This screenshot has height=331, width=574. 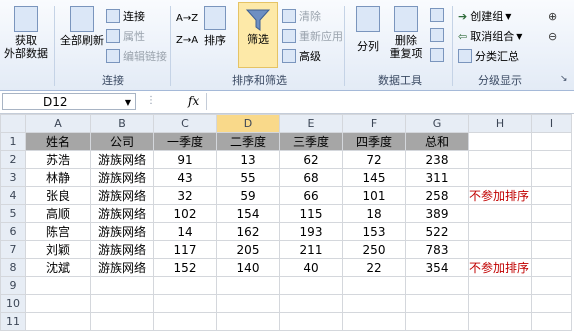 I want to click on cell: 苏浩, so click(x=58, y=159).